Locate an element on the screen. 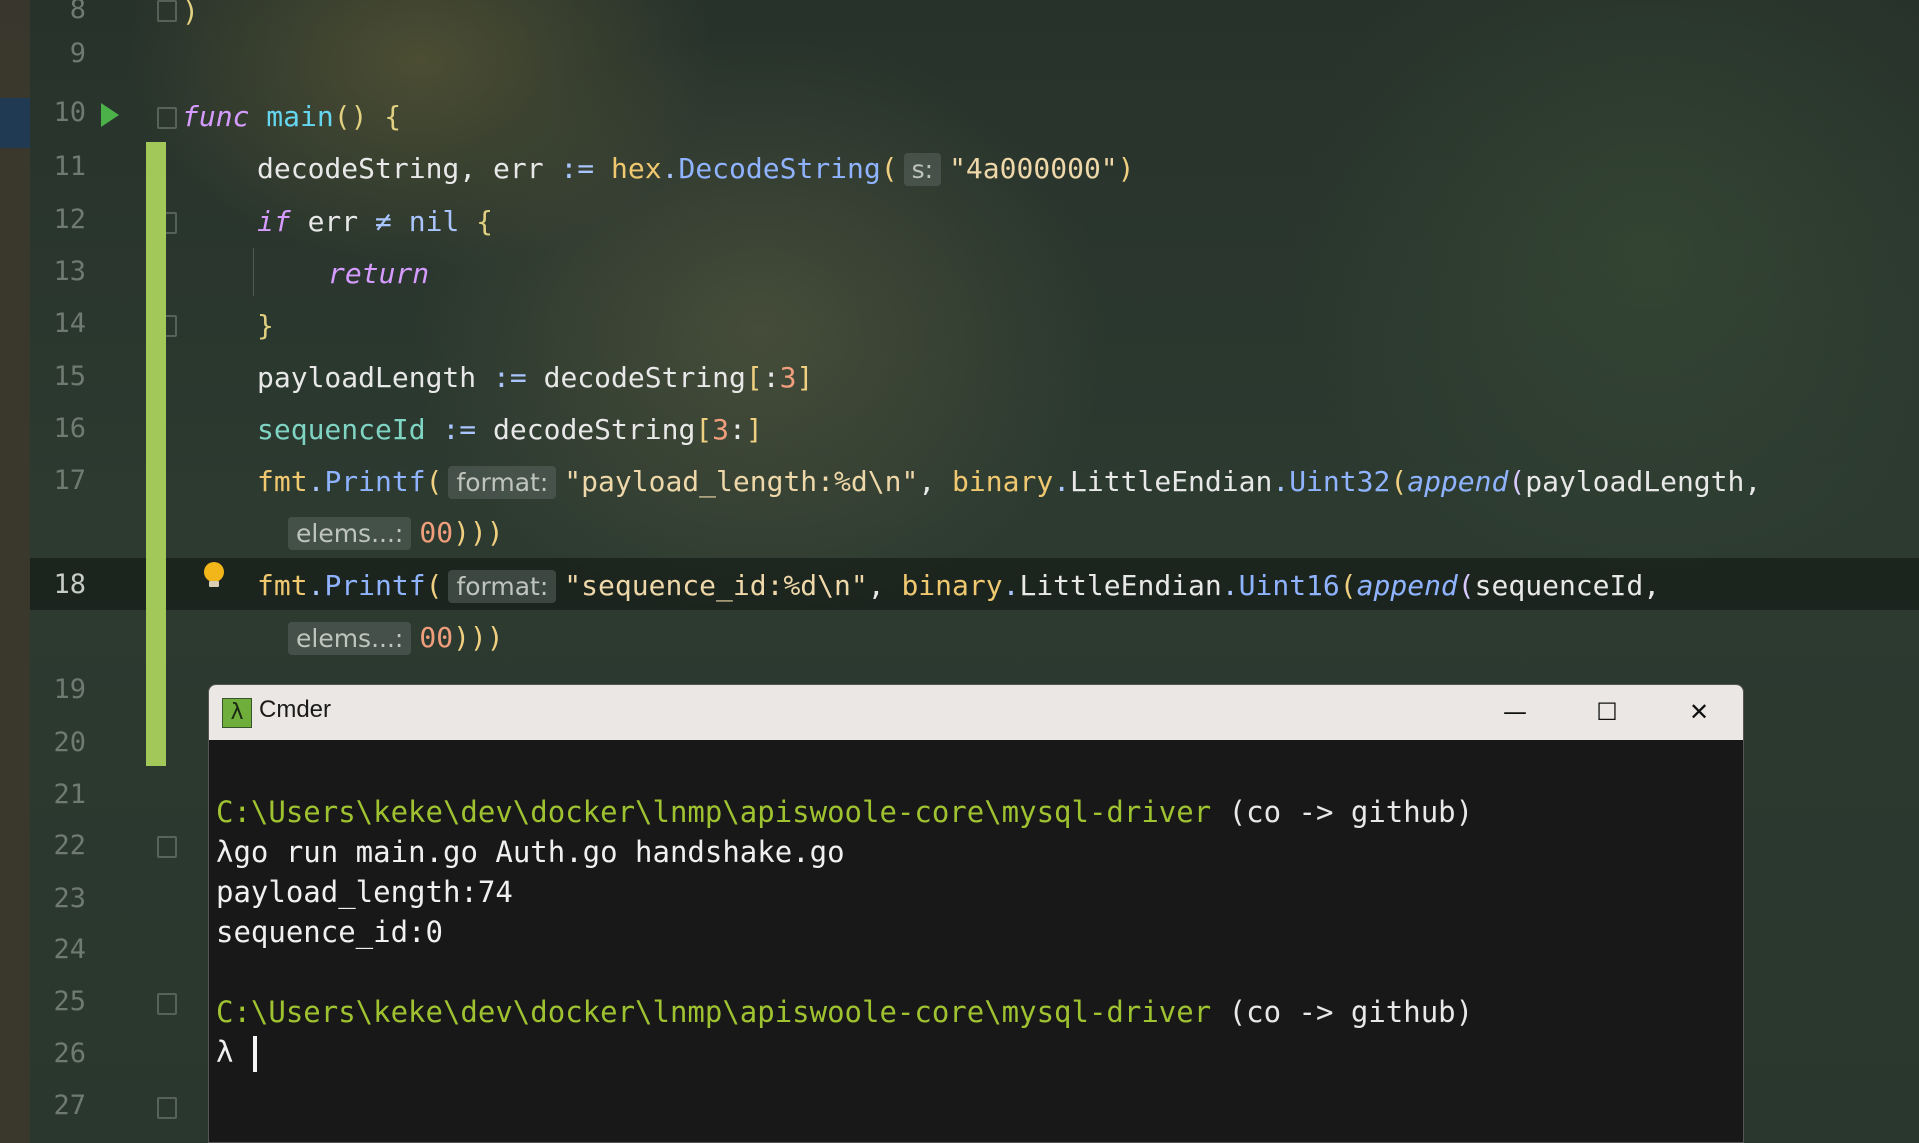 This screenshot has width=1919, height=1143. line-number: 8 is located at coordinates (77, 12).